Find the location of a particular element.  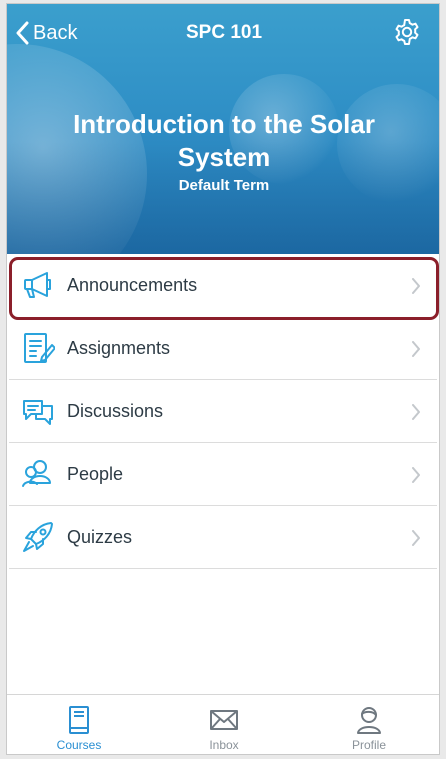

gear-icon is located at coordinates (407, 32).